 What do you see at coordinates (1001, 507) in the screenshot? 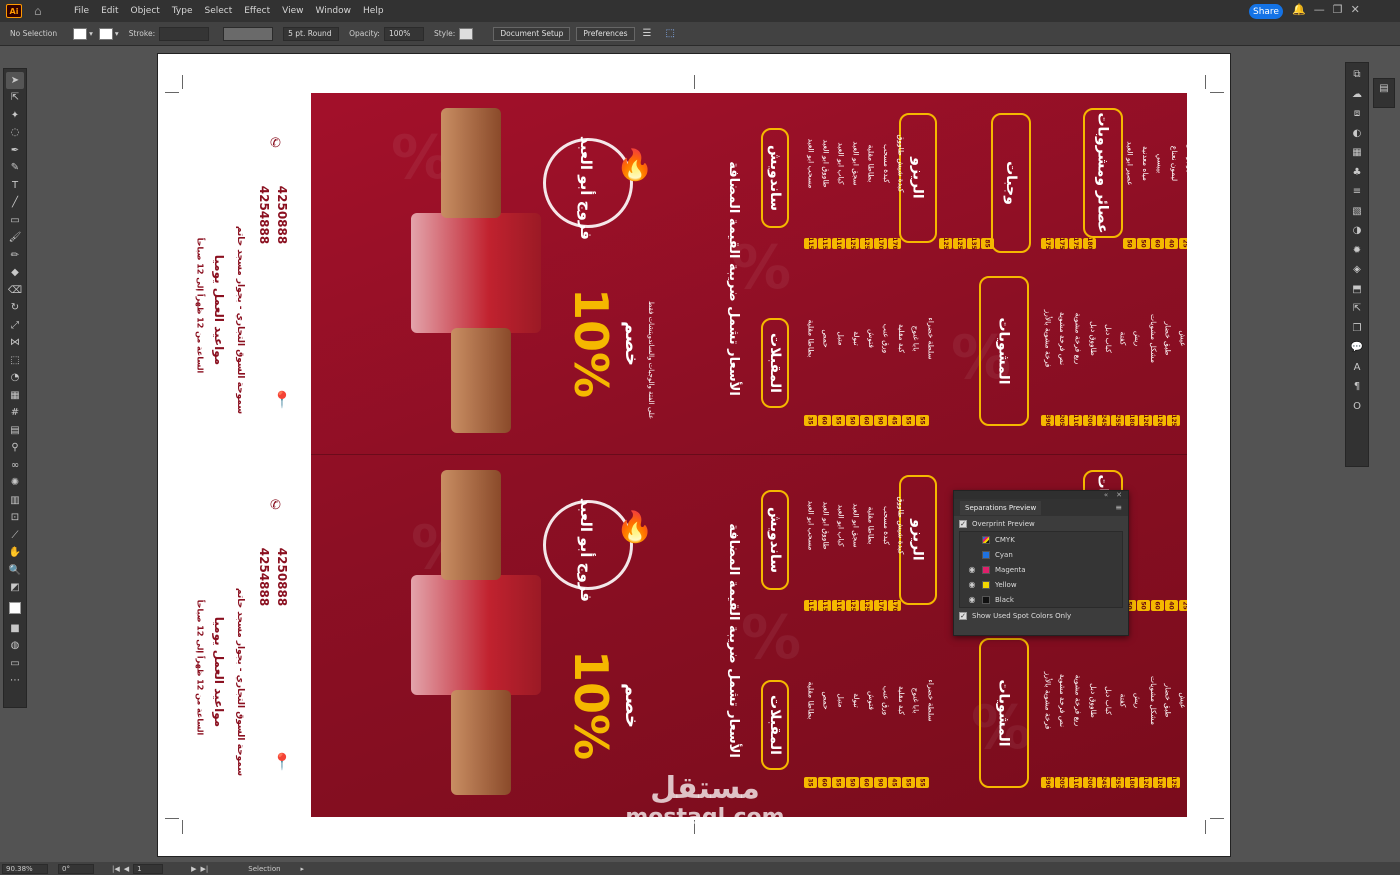
I see `tab-separations-preview: Separations Preview` at bounding box center [1001, 507].